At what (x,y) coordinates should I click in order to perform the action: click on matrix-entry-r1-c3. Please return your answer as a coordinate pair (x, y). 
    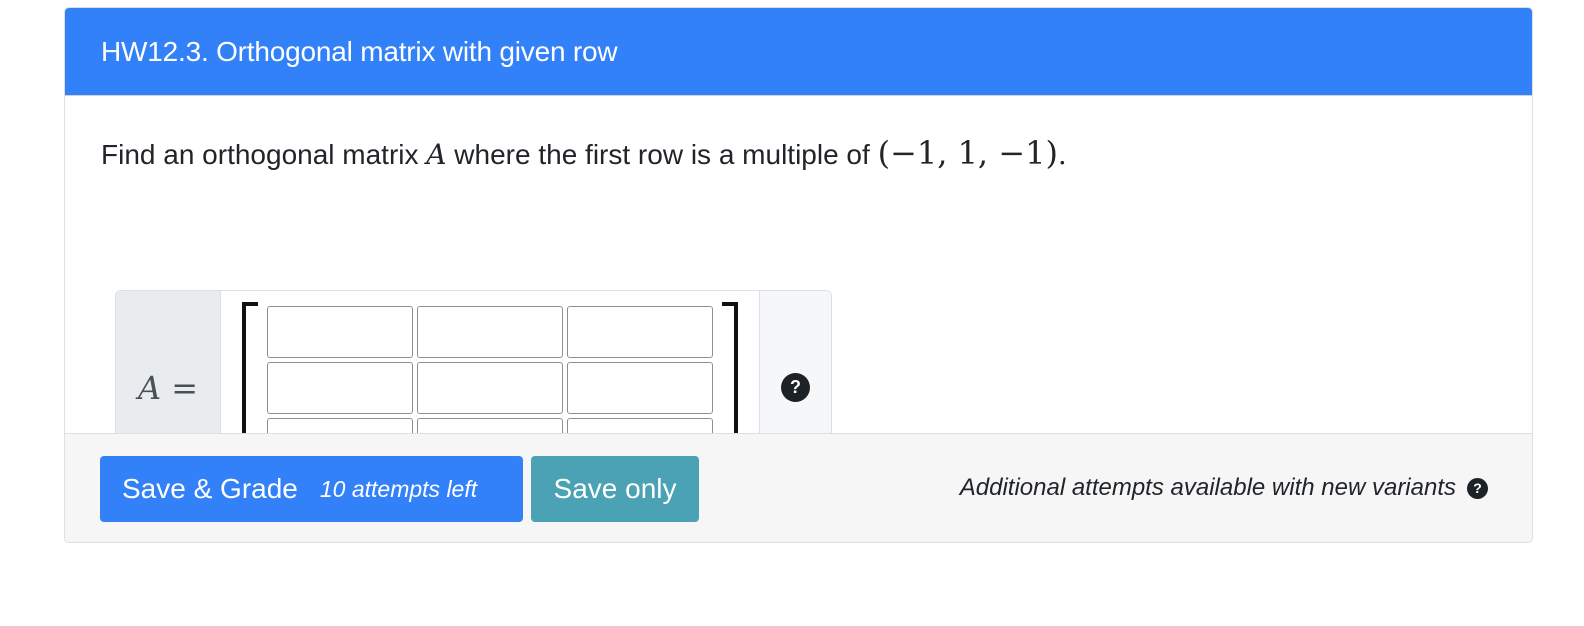
    Looking at the image, I should click on (640, 332).